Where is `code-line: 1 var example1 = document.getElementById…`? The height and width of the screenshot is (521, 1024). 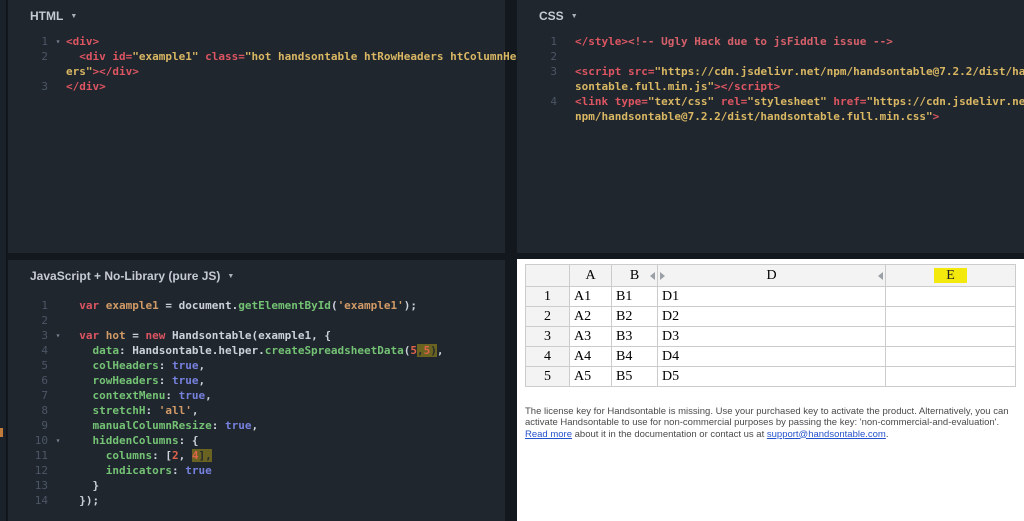 code-line: 1 var example1 = document.getElementById… is located at coordinates (255, 305).